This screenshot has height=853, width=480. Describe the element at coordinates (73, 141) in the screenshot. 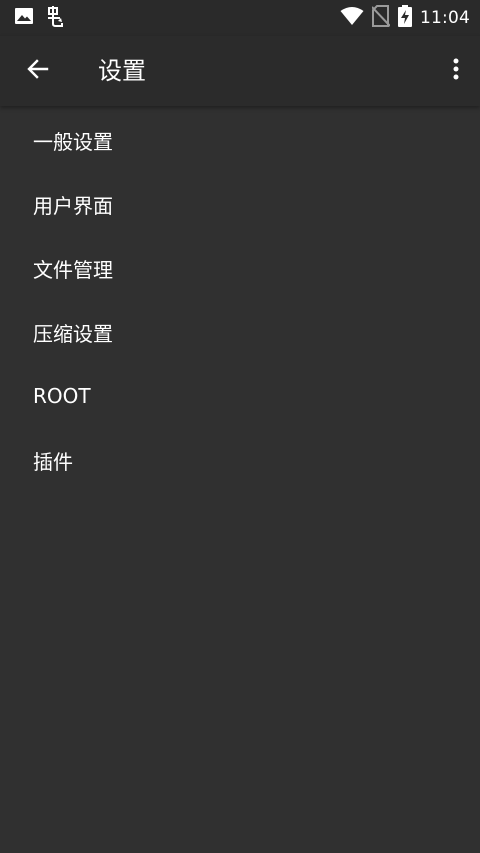

I see `menu-item-label: 一般设置` at that location.